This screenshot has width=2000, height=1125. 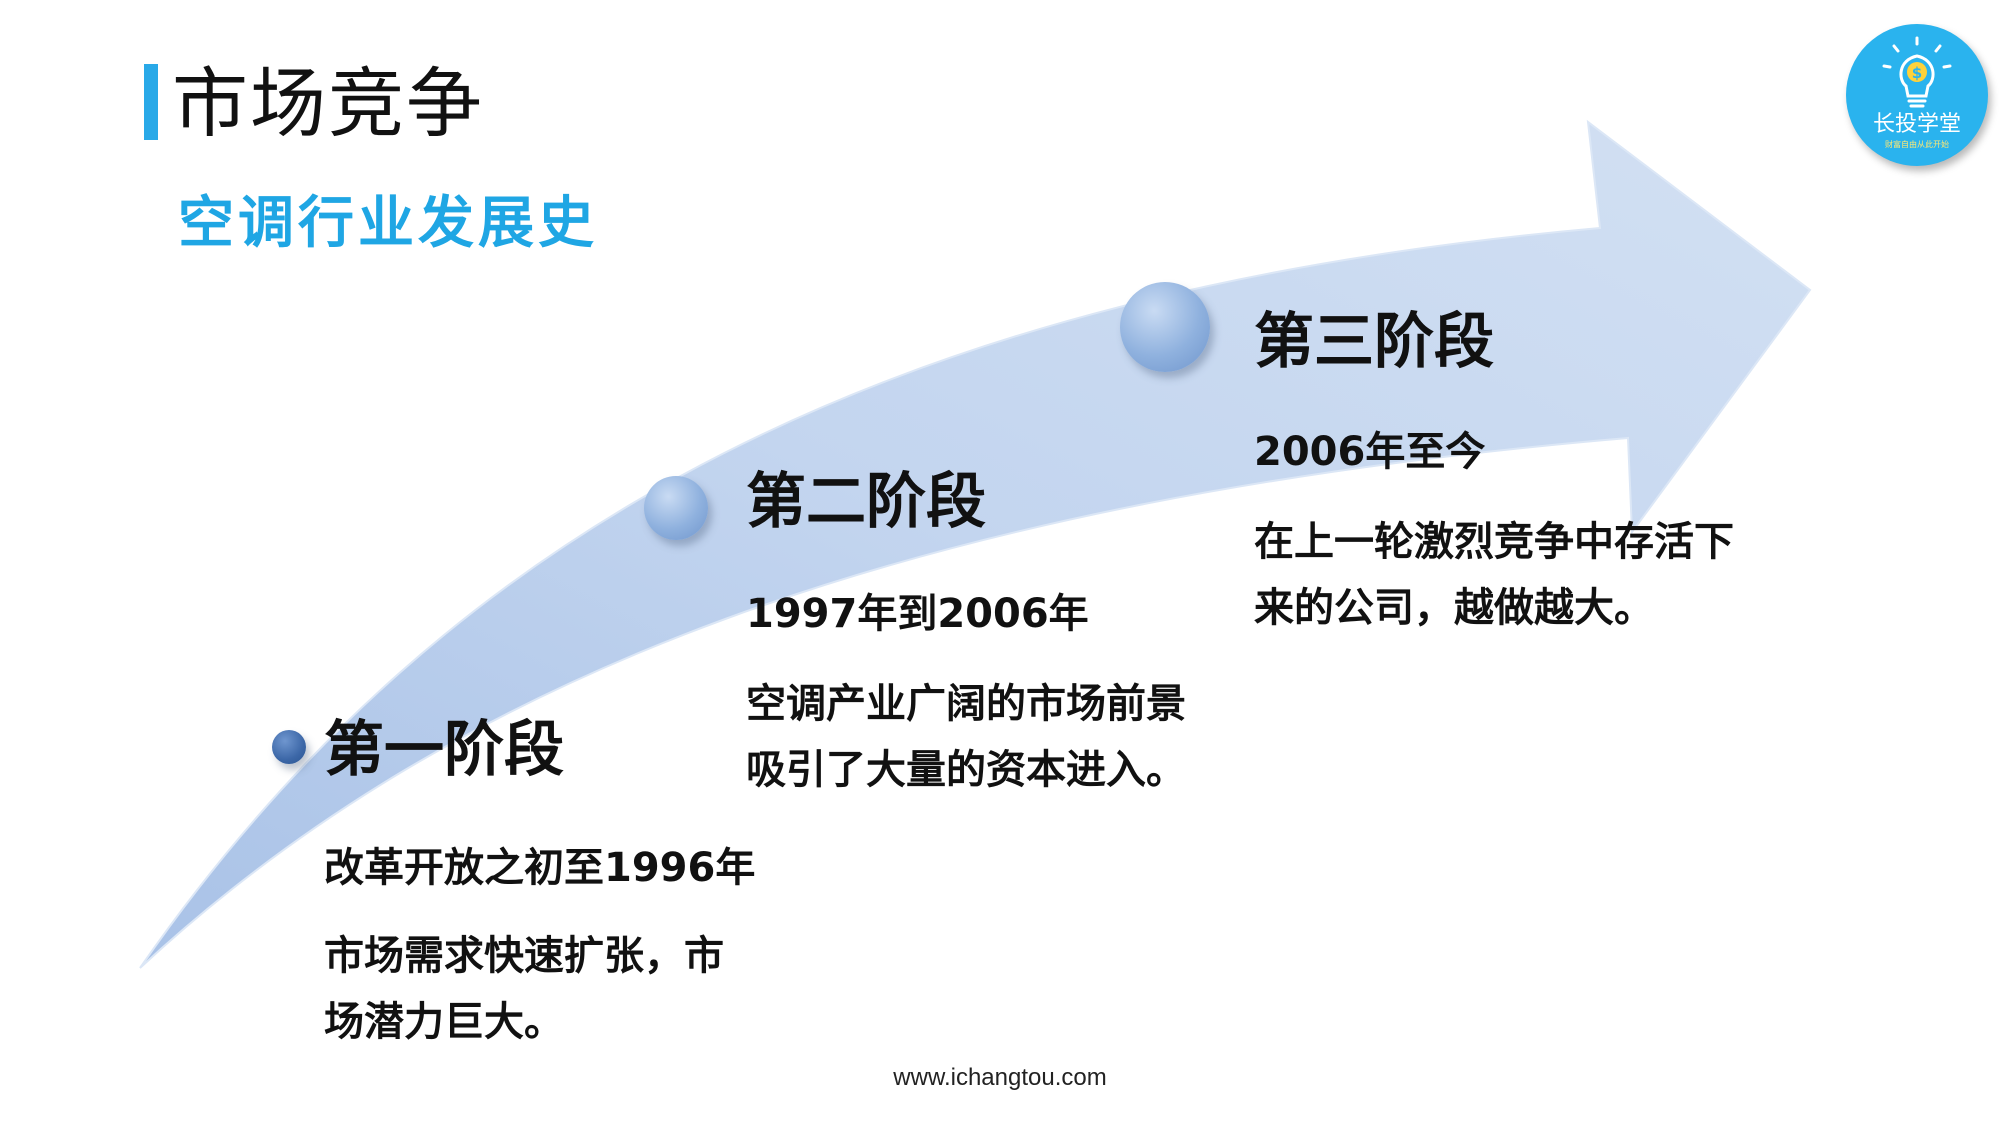 I want to click on stage-1-period: 改革开放之初至1996年, so click(x=540, y=868).